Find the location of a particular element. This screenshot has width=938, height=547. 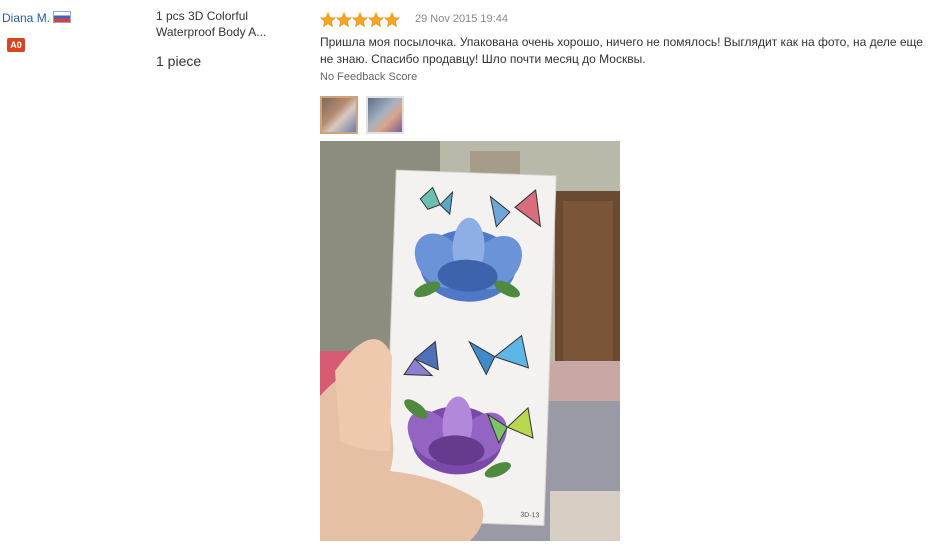

star-rating is located at coordinates (360, 20).